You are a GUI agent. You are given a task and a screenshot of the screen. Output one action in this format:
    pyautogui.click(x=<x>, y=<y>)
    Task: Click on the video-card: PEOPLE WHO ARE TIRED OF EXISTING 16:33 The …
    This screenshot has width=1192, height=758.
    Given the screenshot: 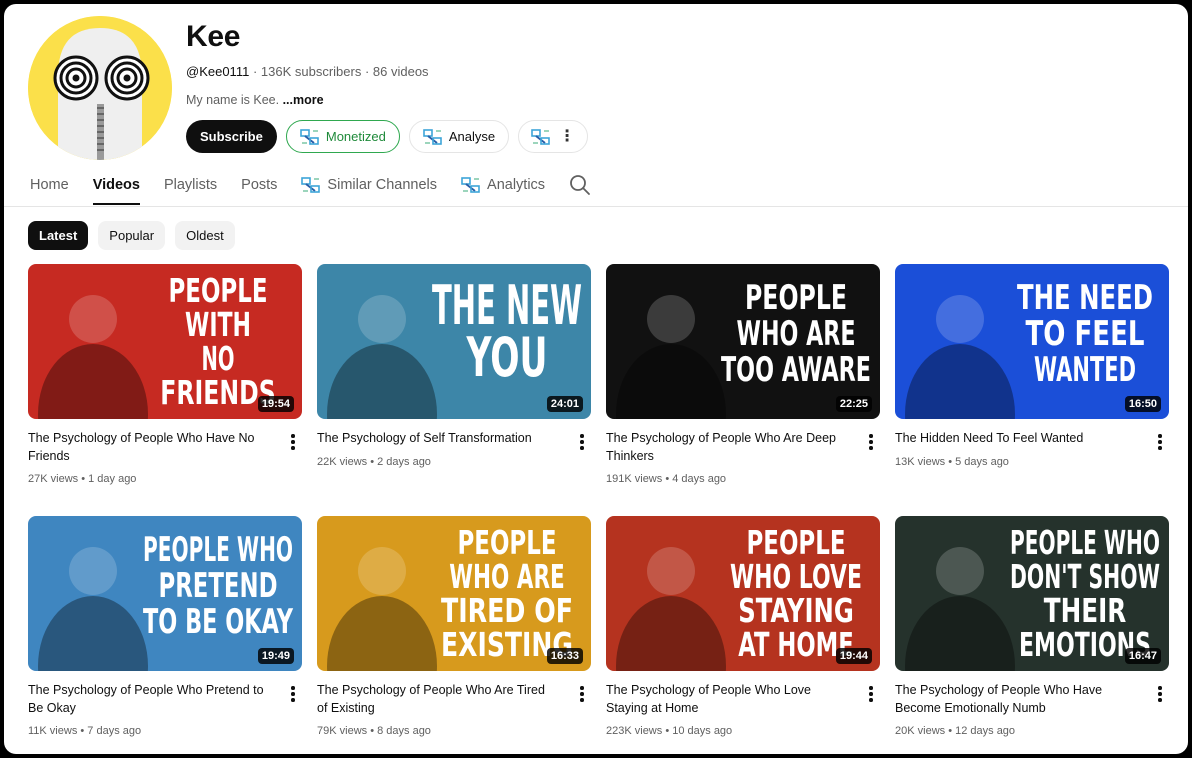 What is the action you would take?
    pyautogui.click(x=454, y=635)
    